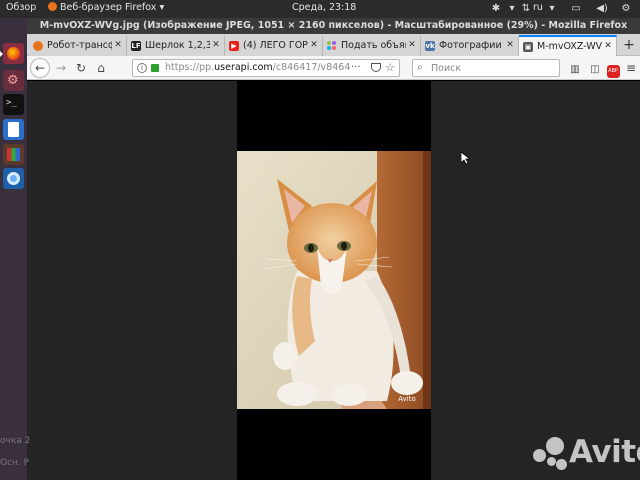  What do you see at coordinates (155, 68) in the screenshot?
I see `lock-icon` at bounding box center [155, 68].